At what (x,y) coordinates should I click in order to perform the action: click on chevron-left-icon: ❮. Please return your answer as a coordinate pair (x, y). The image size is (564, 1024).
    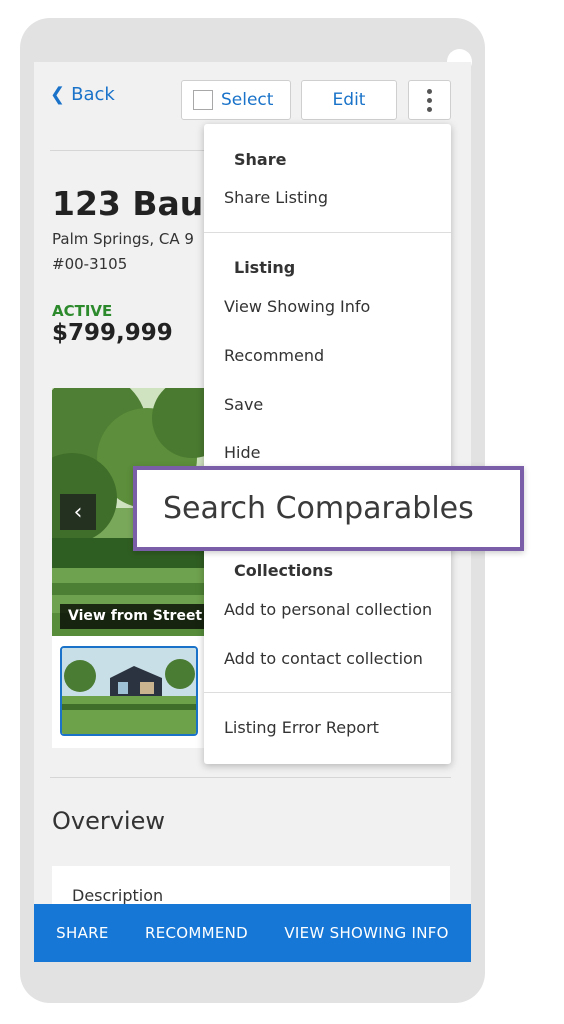
    Looking at the image, I should click on (58, 94).